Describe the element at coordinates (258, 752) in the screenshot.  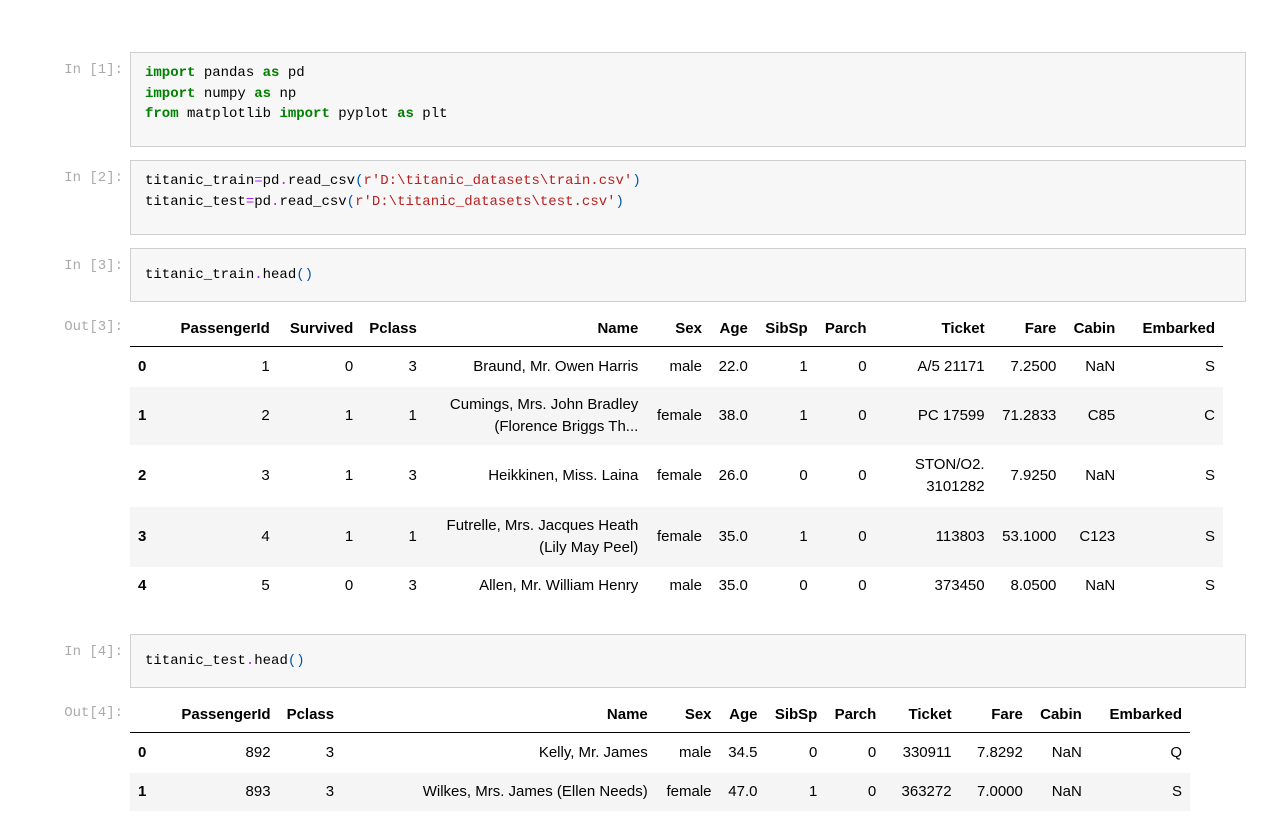
I see `table-cell: 892` at that location.